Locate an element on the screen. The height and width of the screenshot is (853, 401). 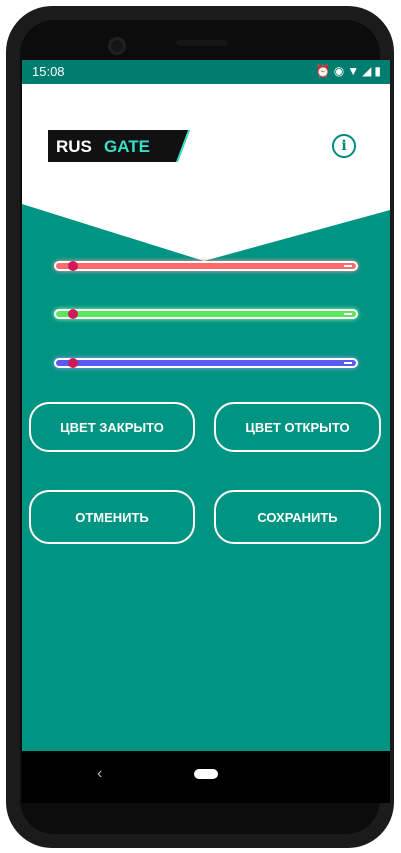
rusgate-logo: RUS GATE is located at coordinates (119, 146).